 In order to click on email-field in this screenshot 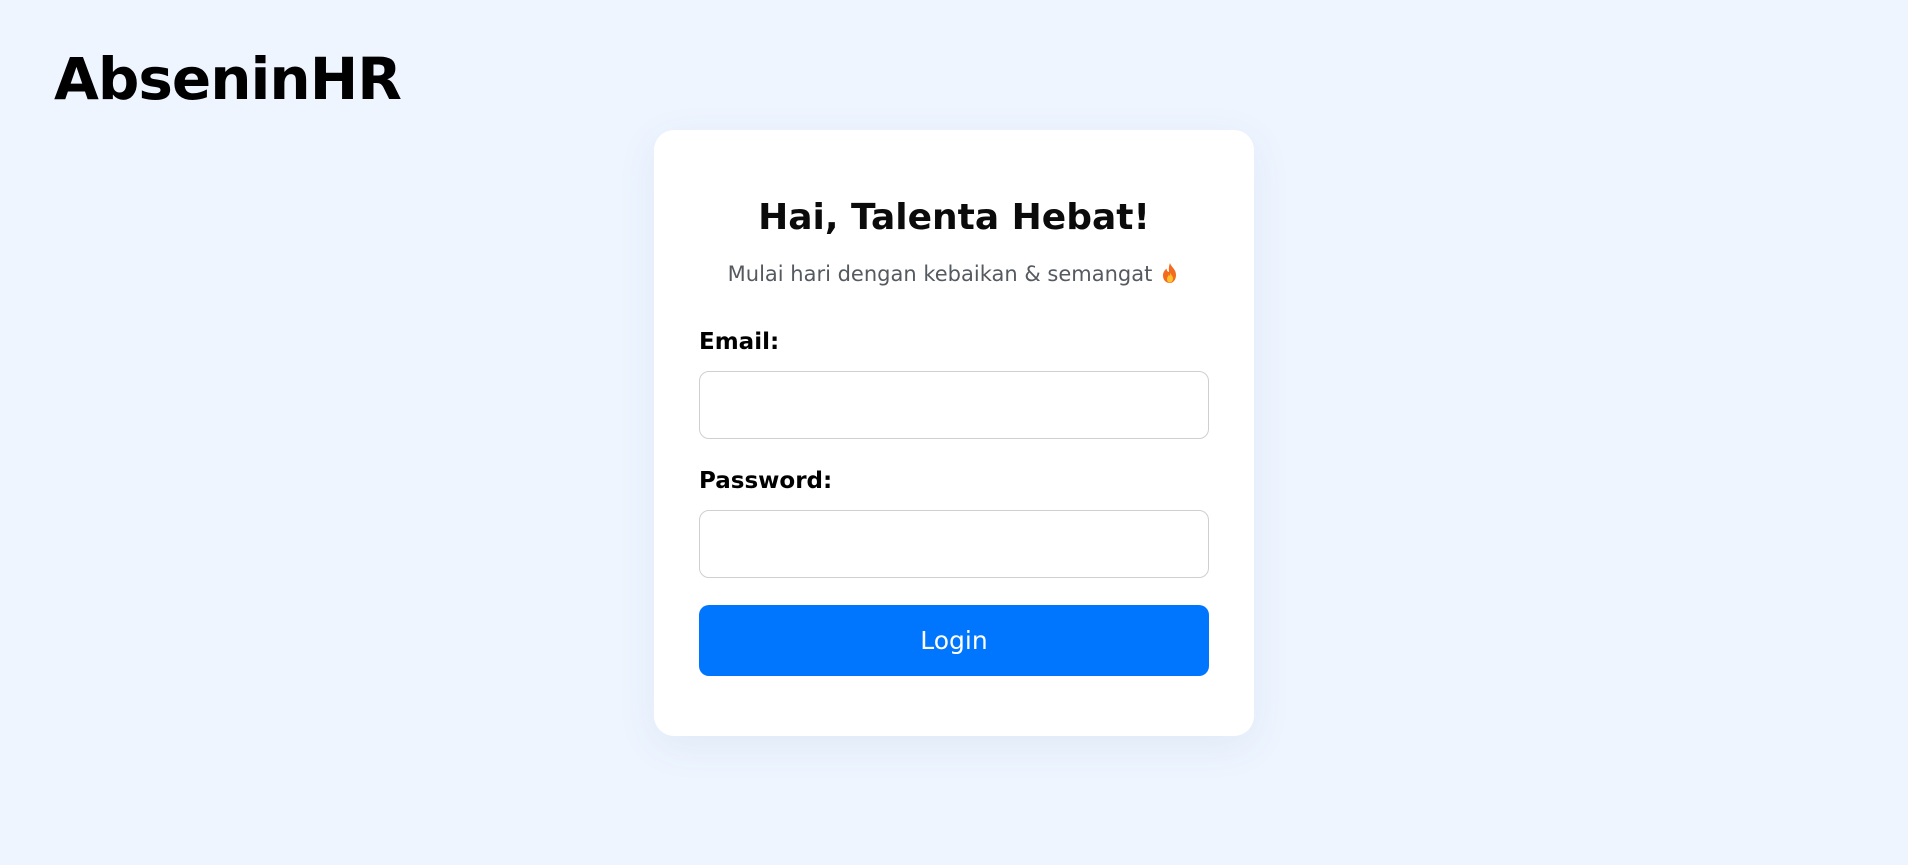, I will do `click(954, 405)`.